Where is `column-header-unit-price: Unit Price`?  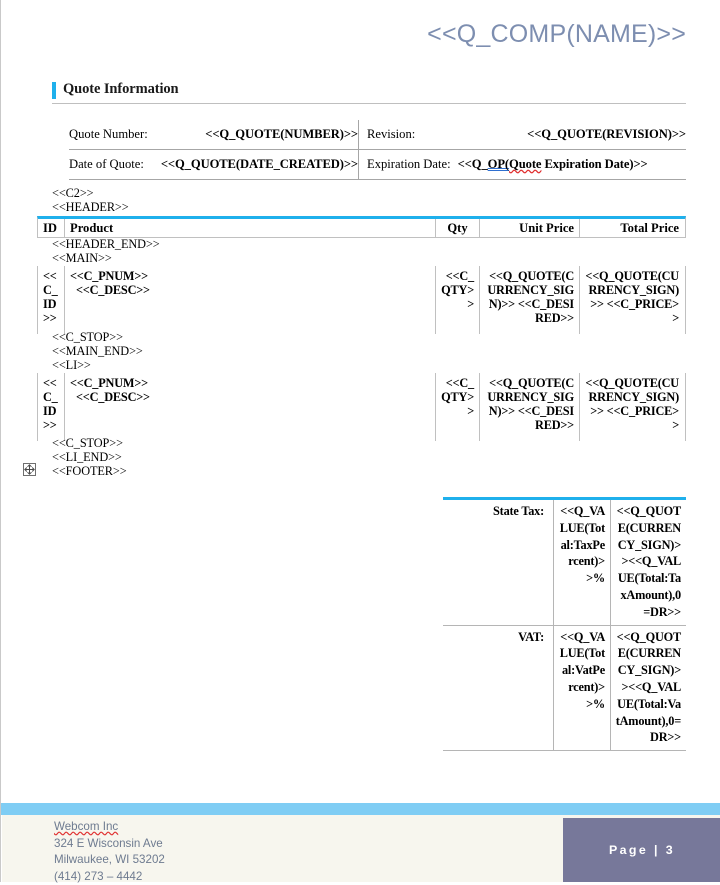 column-header-unit-price: Unit Price is located at coordinates (529, 228).